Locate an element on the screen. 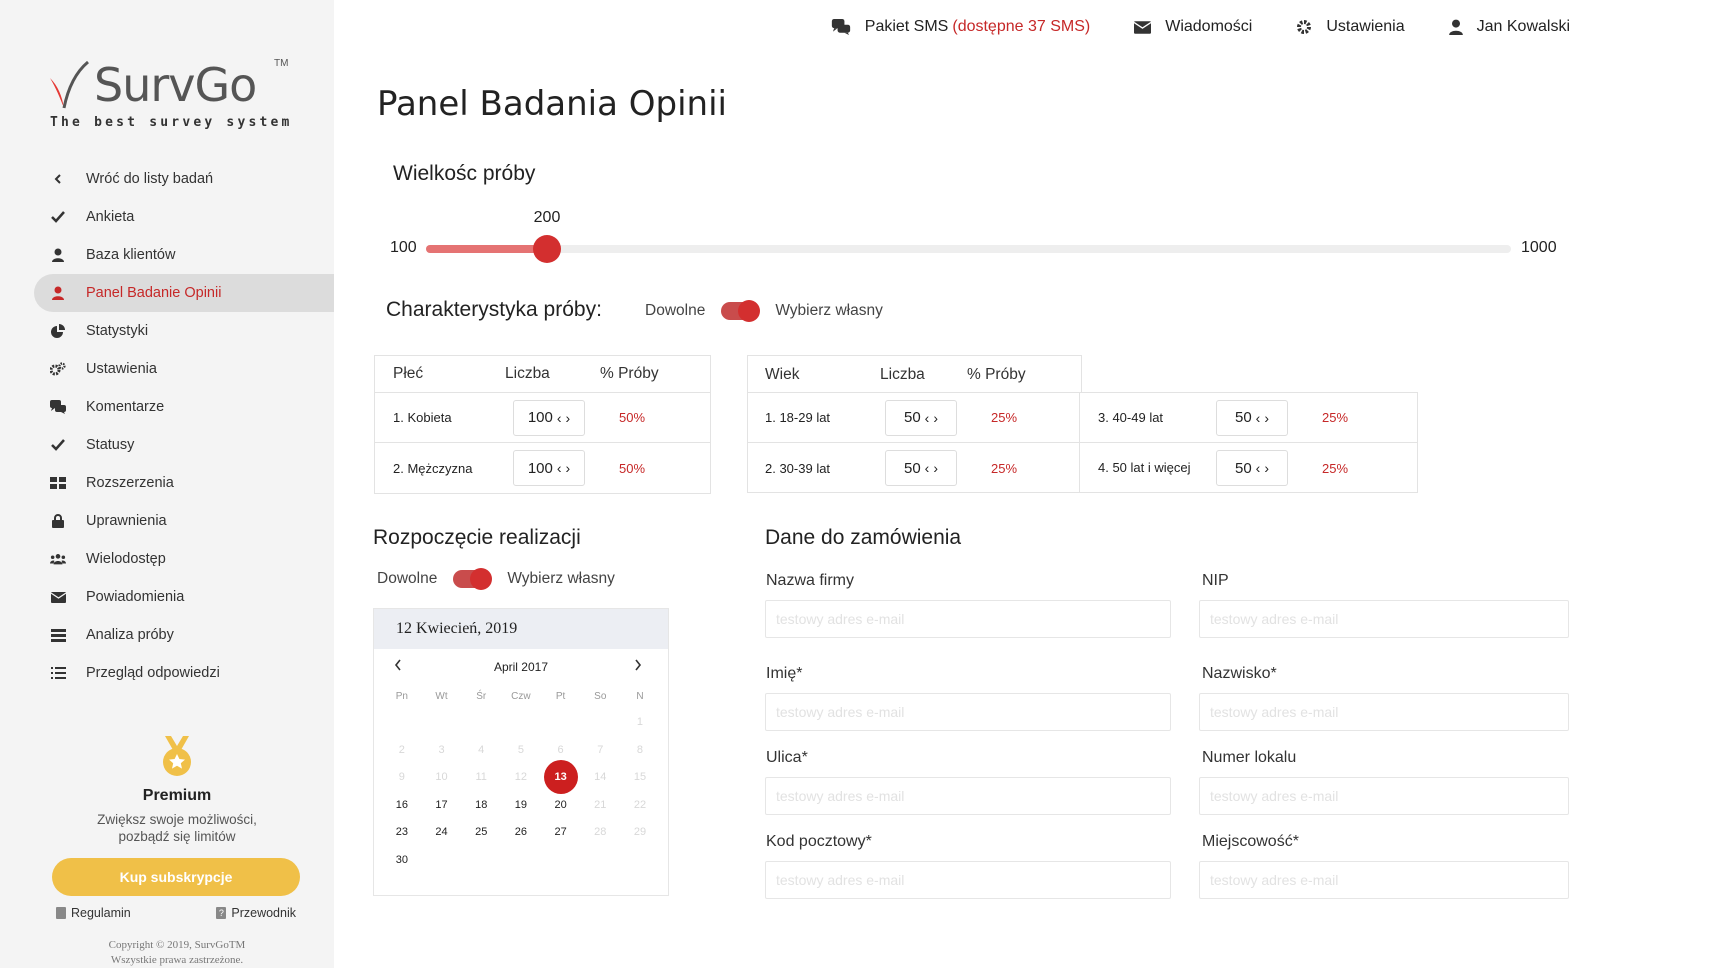 The image size is (1720, 968). start-title: Rozpoczęcie realizacji is located at coordinates (477, 537).